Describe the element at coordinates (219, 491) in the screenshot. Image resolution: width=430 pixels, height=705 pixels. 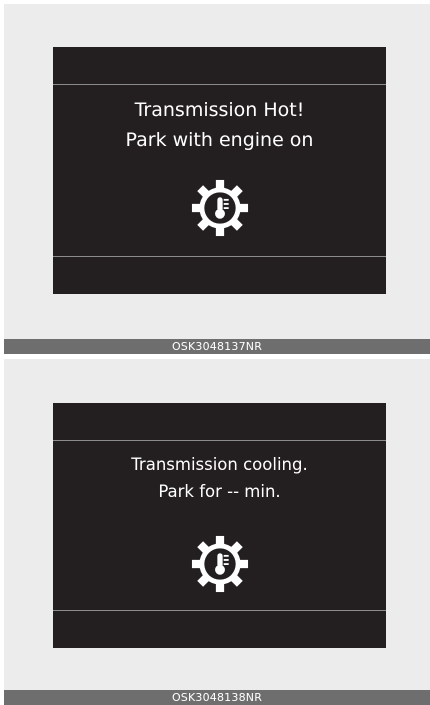
I see `message-line-2: Park for -- min.` at that location.